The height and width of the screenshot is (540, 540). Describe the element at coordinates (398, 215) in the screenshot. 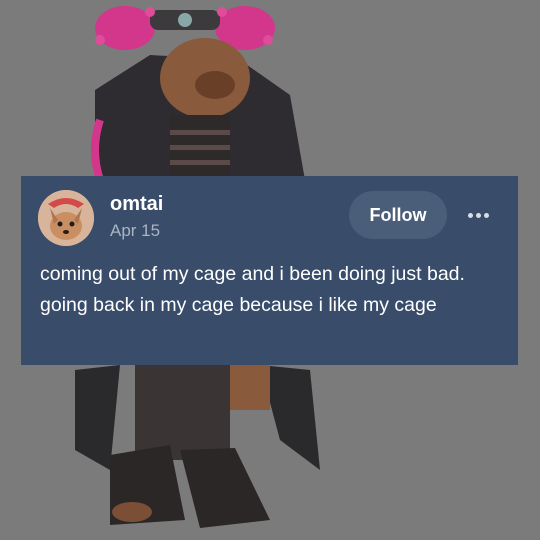

I see `follow-button: Follow` at that location.